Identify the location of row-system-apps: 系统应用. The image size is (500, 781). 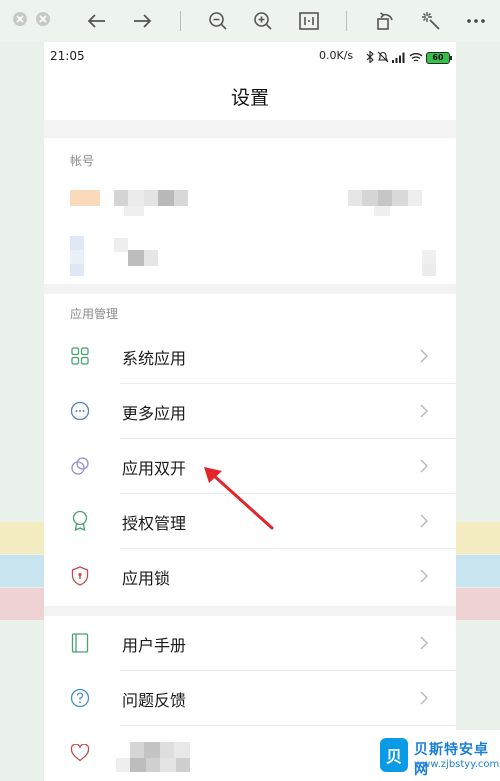
(250, 356).